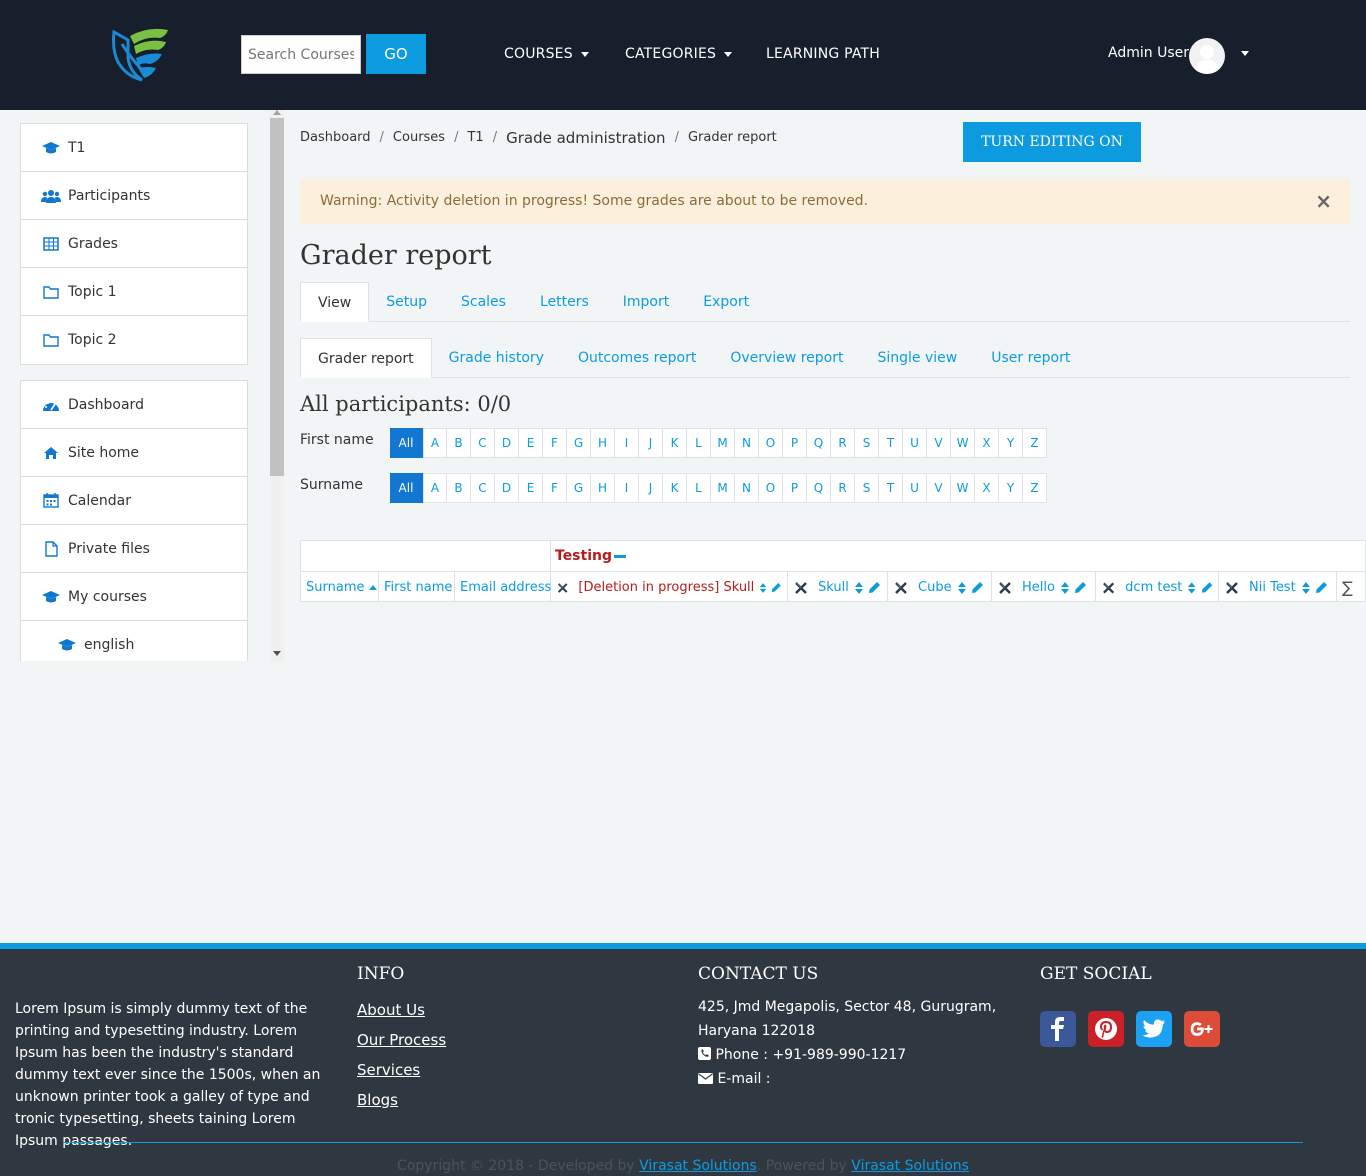  I want to click on first-name-letter-f: F, so click(555, 443).